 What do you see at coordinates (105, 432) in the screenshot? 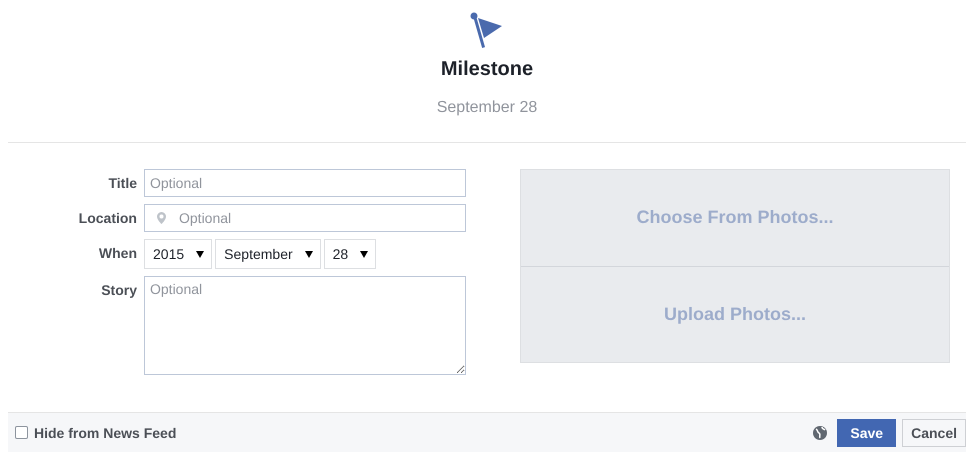
I see `hide-label: Hide from News Feed` at bounding box center [105, 432].